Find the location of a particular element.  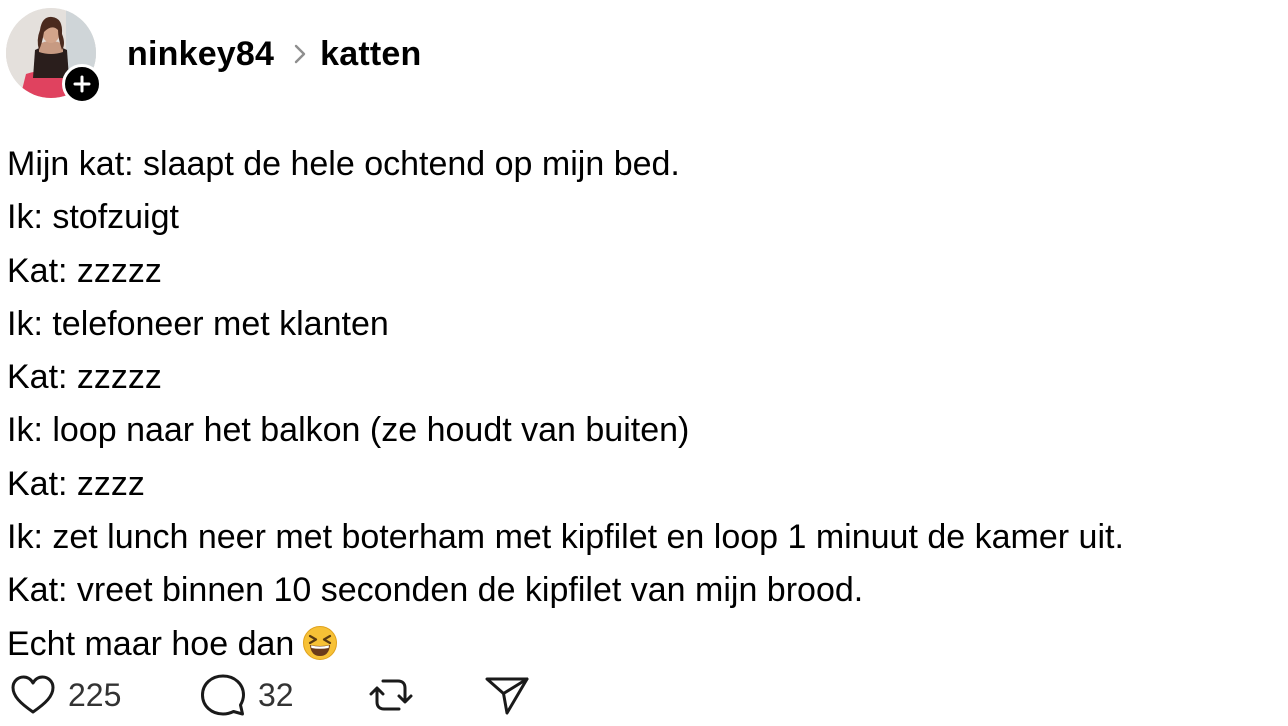

laughing-emoji-icon is located at coordinates (320, 642).